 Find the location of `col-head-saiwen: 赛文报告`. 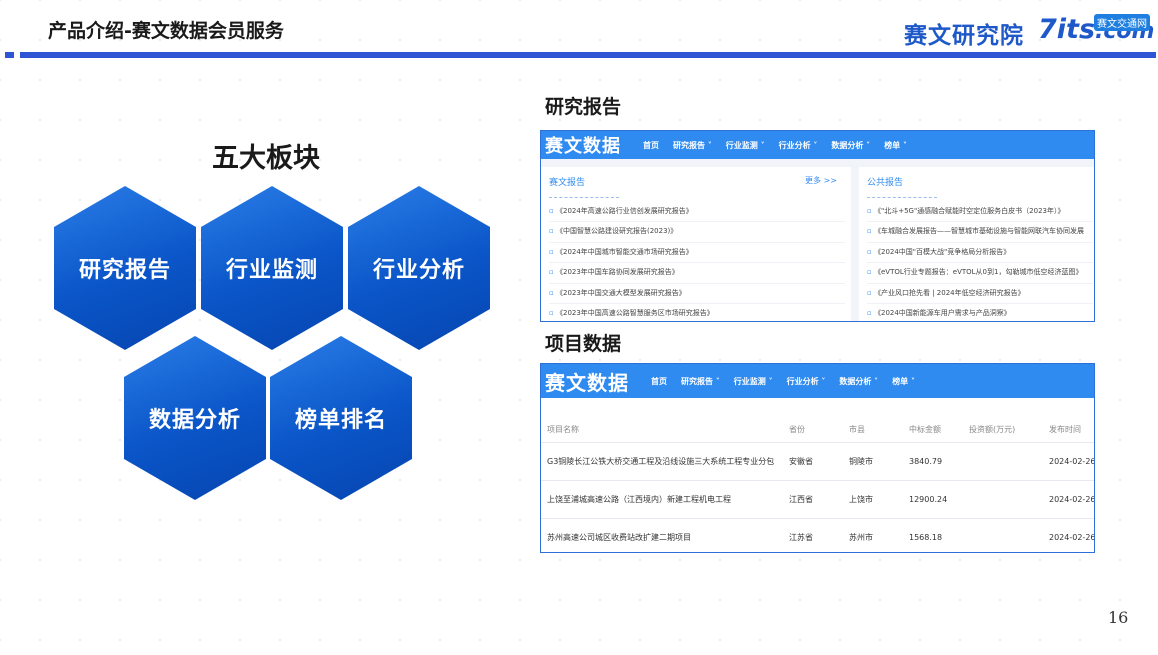

col-head-saiwen: 赛文报告 is located at coordinates (567, 183).